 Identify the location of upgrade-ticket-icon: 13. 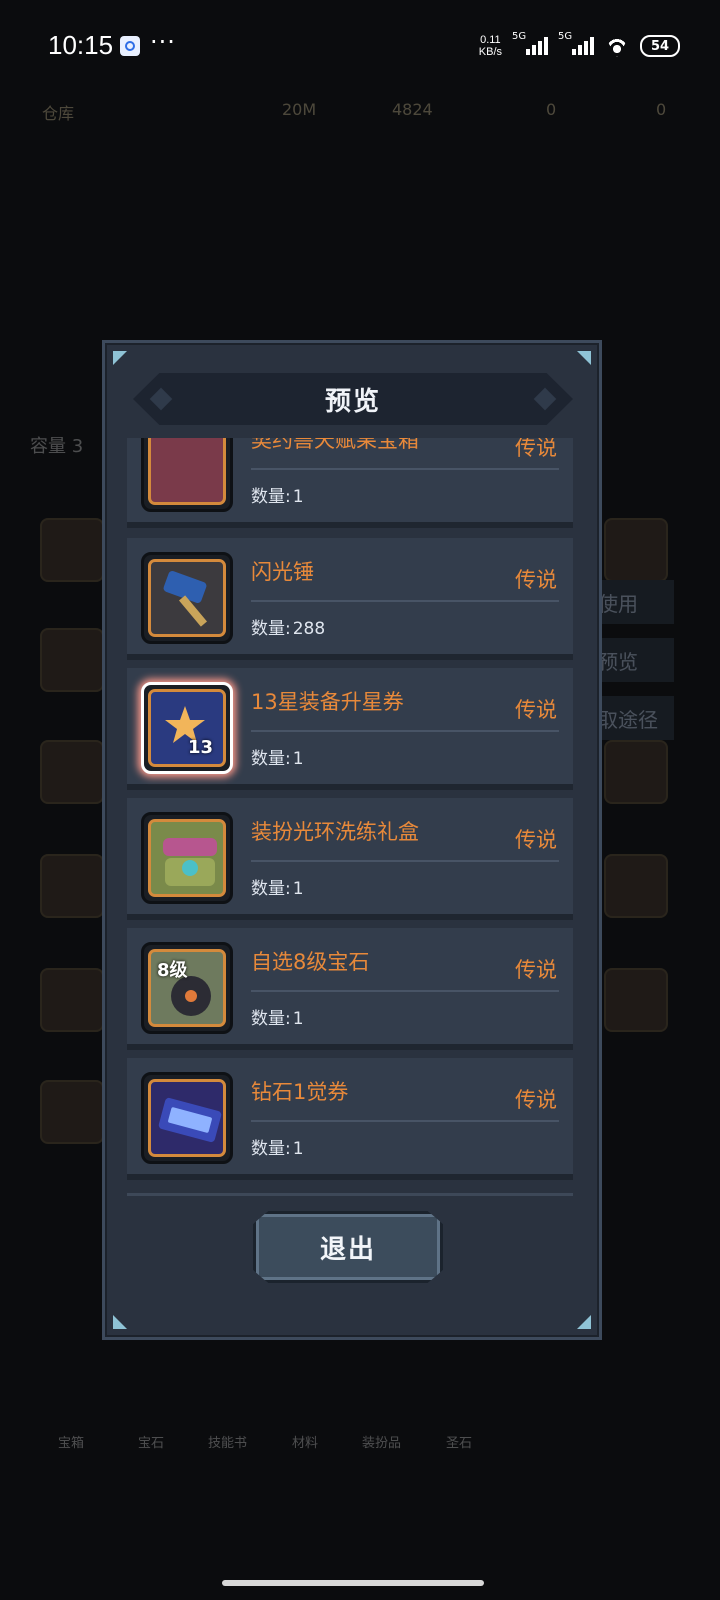
(187, 728).